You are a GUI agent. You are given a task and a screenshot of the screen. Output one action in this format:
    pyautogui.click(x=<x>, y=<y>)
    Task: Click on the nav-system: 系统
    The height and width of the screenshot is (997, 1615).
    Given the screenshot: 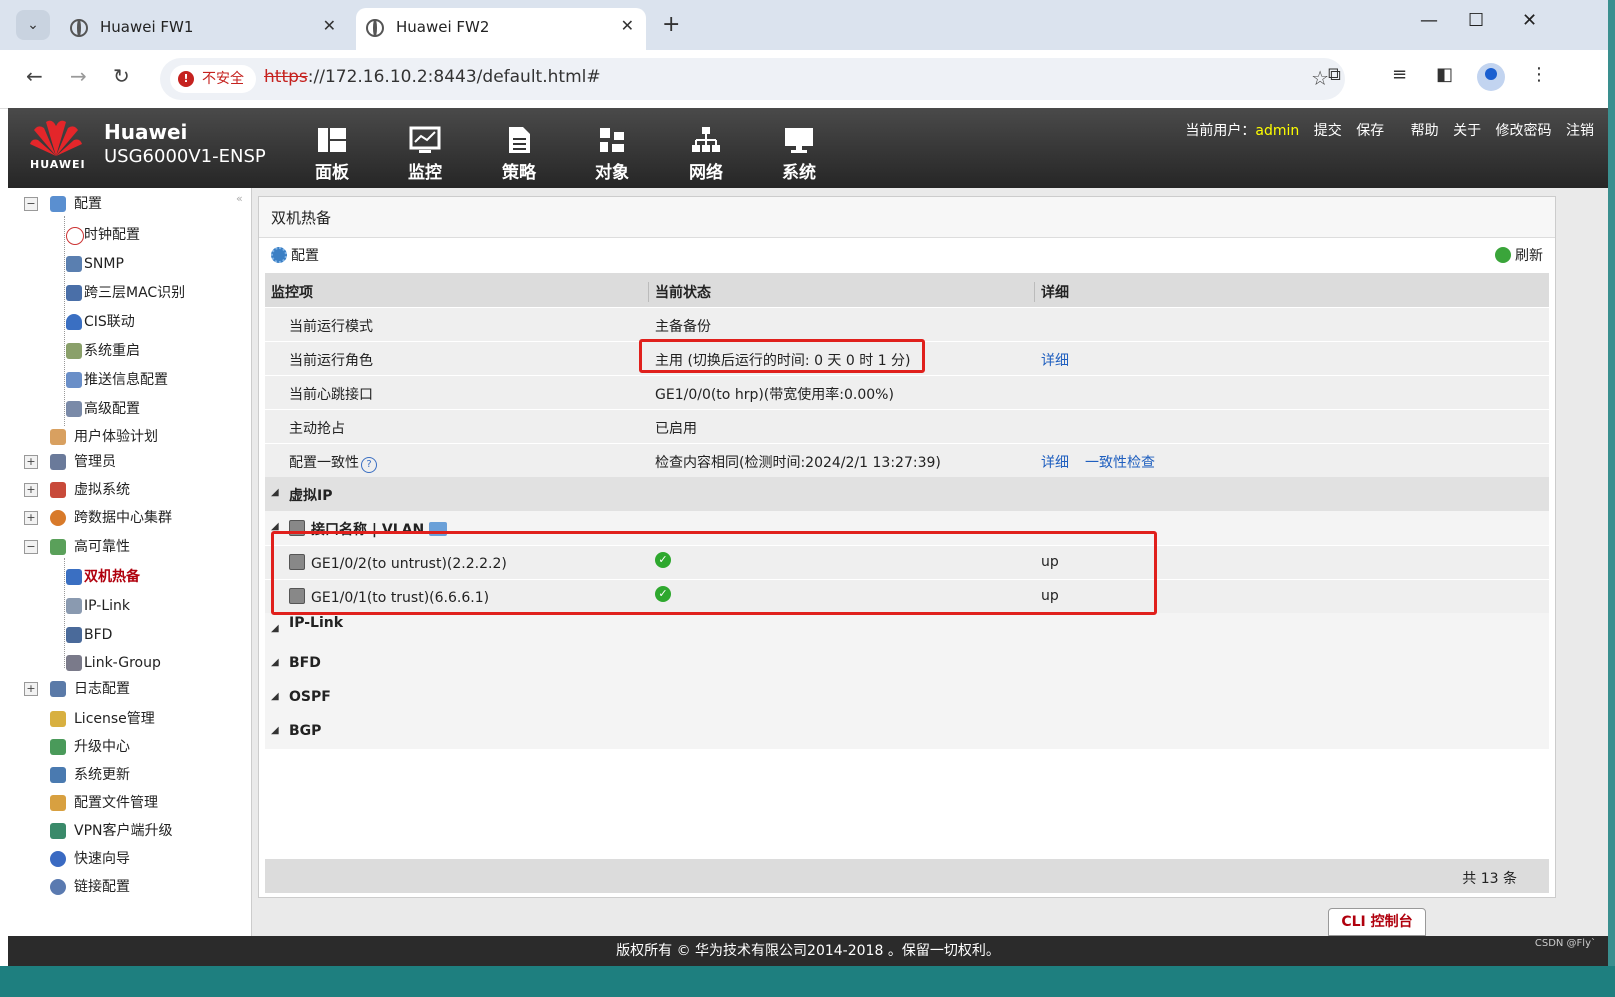 What is the action you would take?
    pyautogui.click(x=799, y=154)
    